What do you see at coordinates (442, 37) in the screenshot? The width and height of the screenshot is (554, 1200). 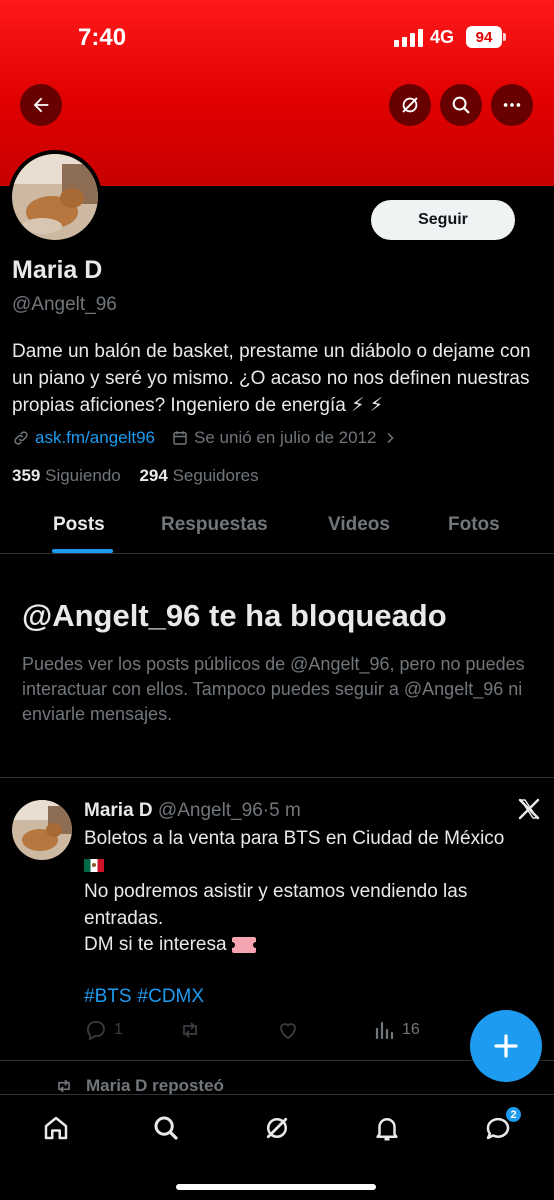 I see `network-type: 4G` at bounding box center [442, 37].